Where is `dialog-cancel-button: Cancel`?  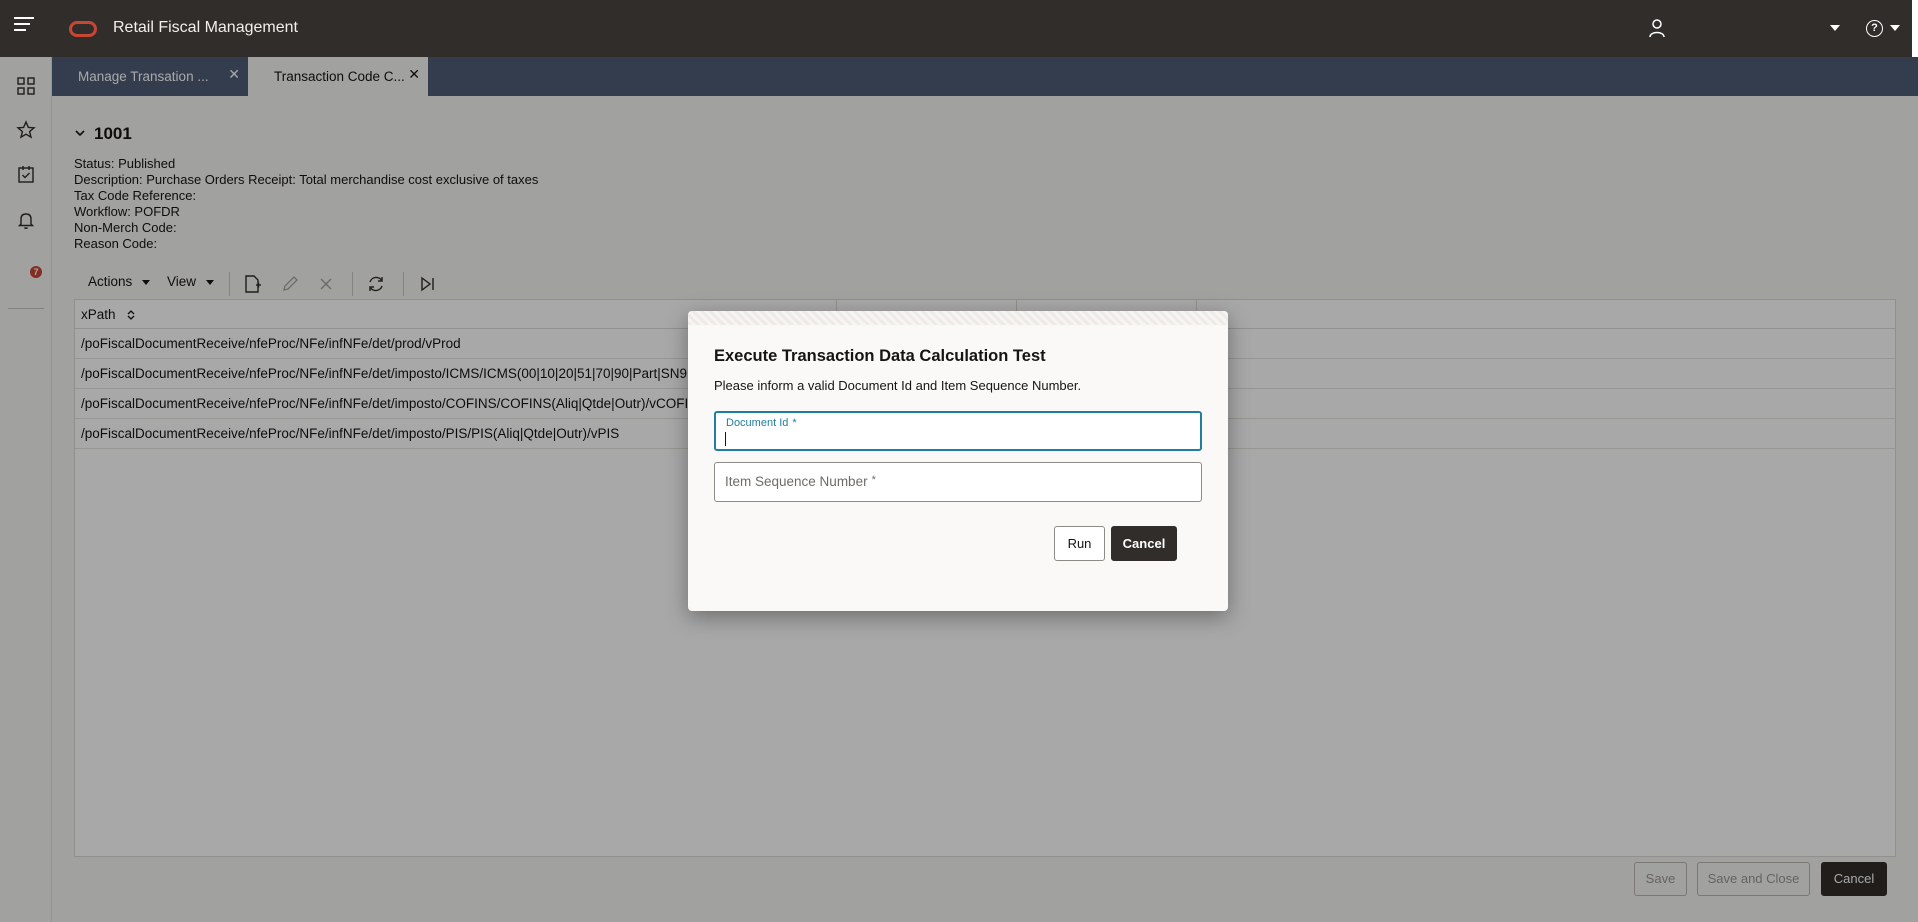
dialog-cancel-button: Cancel is located at coordinates (1144, 543).